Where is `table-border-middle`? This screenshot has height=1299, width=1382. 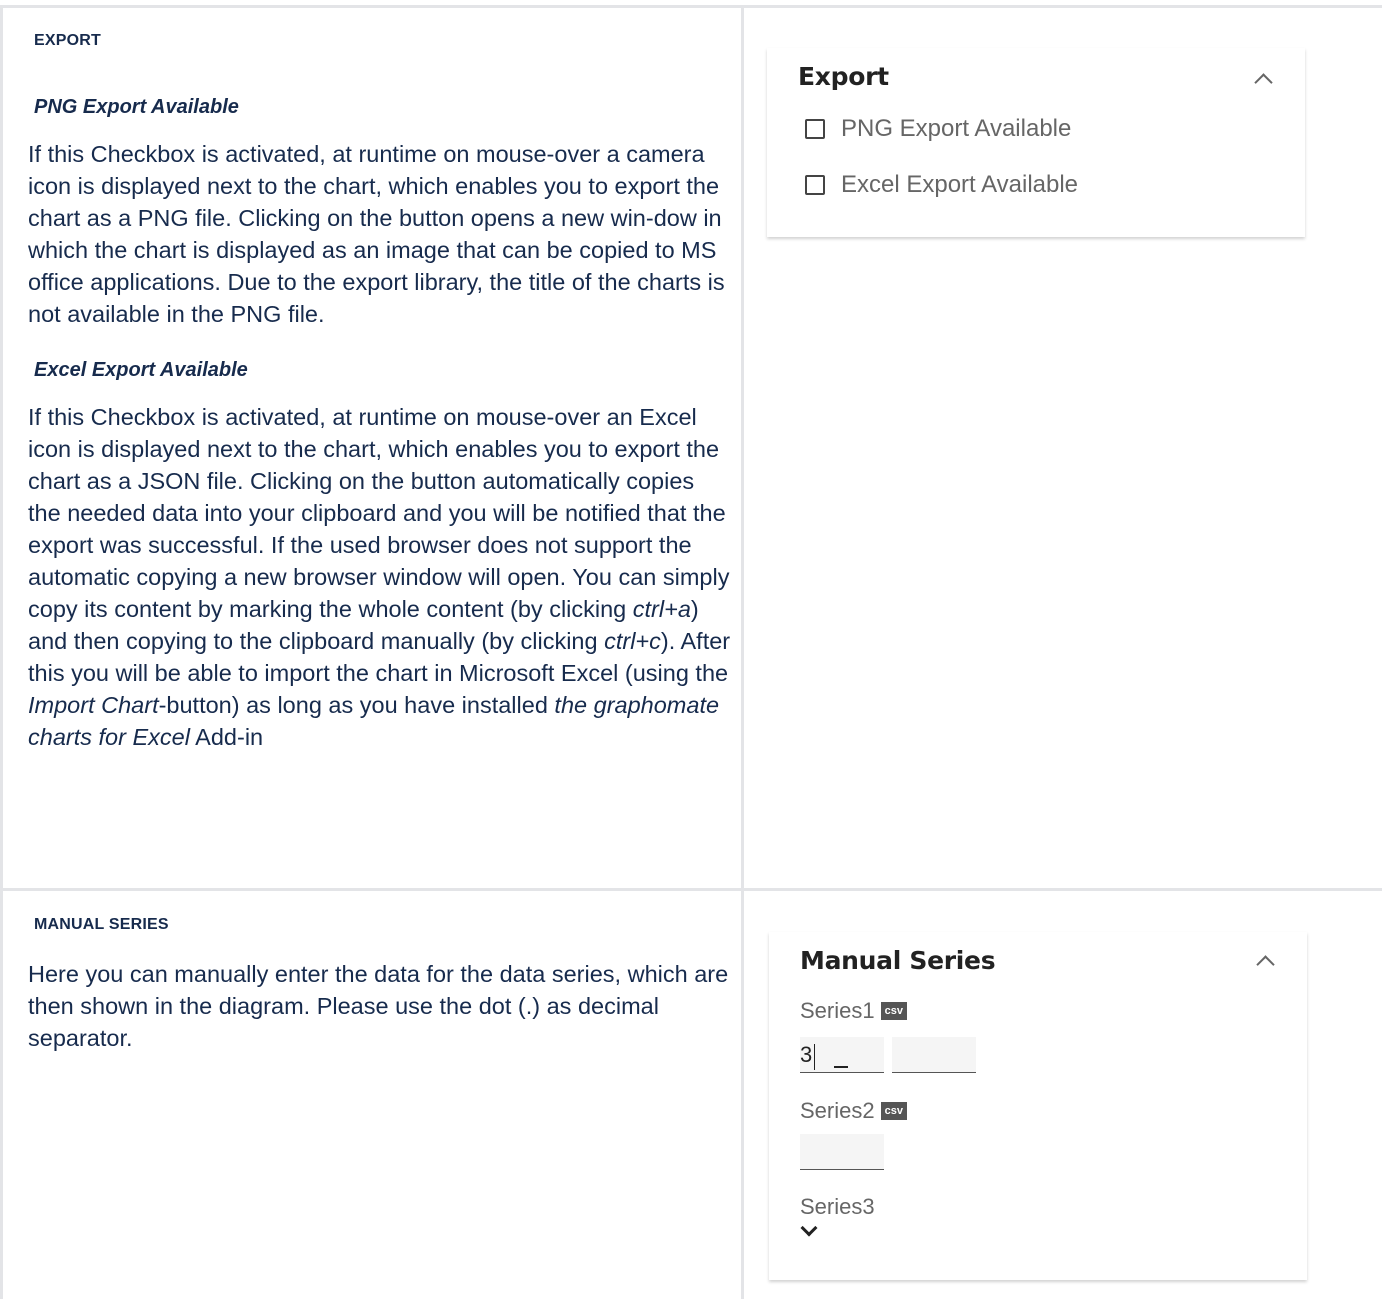 table-border-middle is located at coordinates (691, 889).